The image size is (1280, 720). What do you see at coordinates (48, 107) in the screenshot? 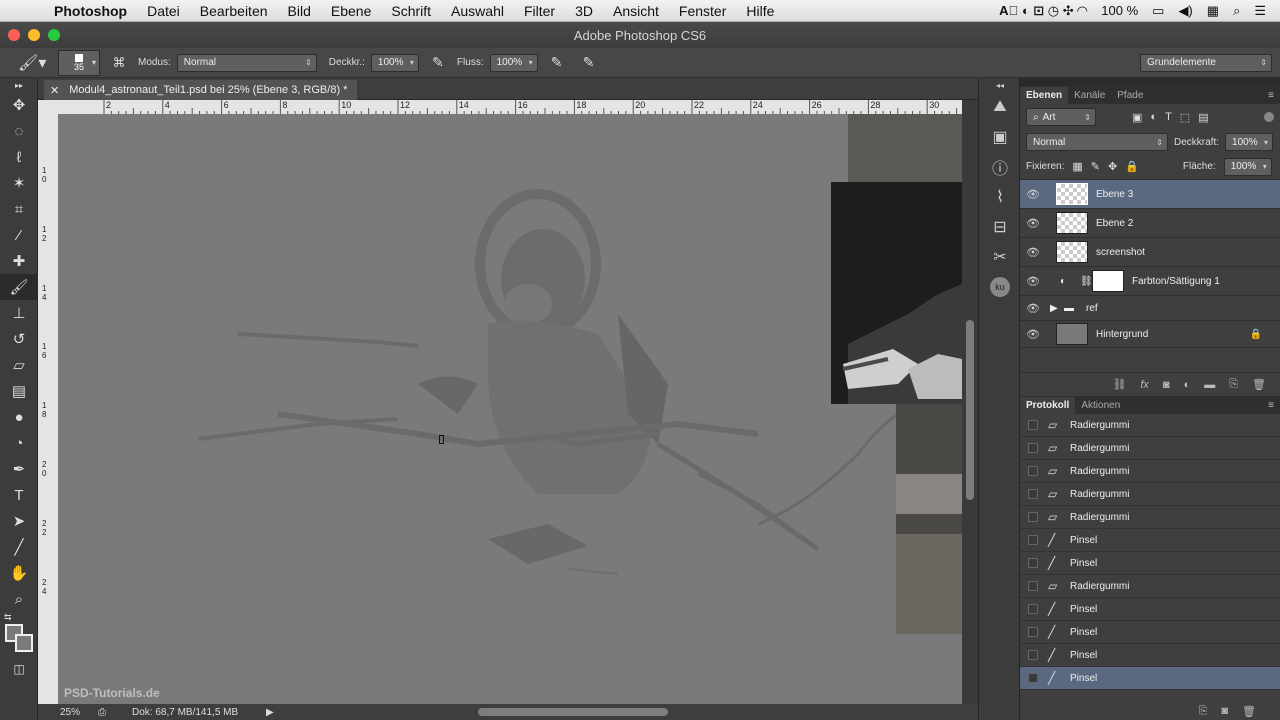
I see `ruler-origin` at bounding box center [48, 107].